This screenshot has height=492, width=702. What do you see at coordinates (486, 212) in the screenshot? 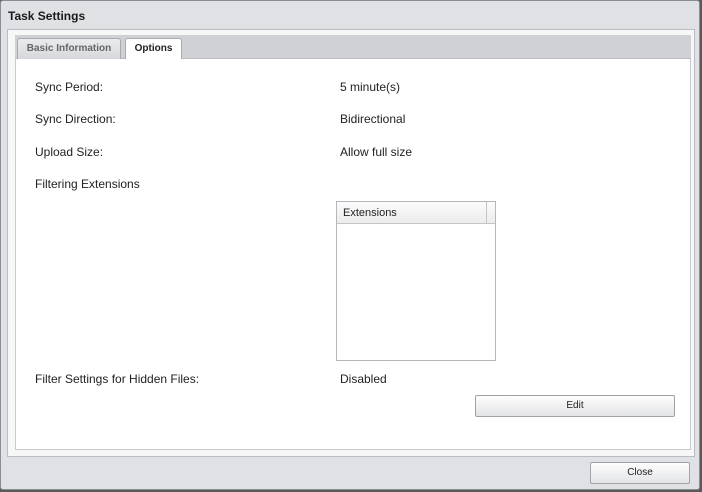
I see `column-resize-handle` at bounding box center [486, 212].